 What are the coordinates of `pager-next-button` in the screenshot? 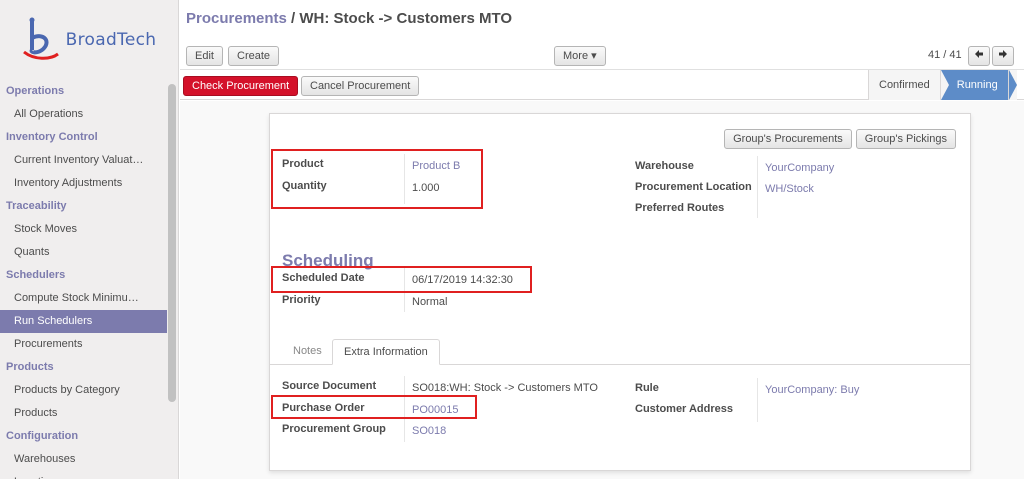 It's located at (1003, 56).